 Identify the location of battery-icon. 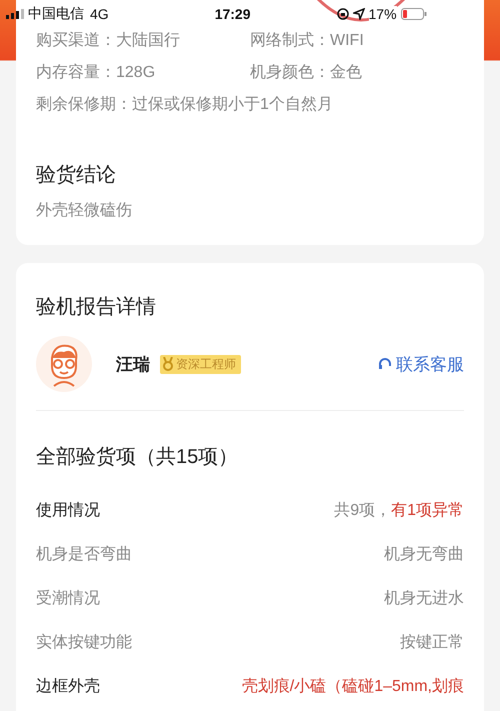
(413, 14).